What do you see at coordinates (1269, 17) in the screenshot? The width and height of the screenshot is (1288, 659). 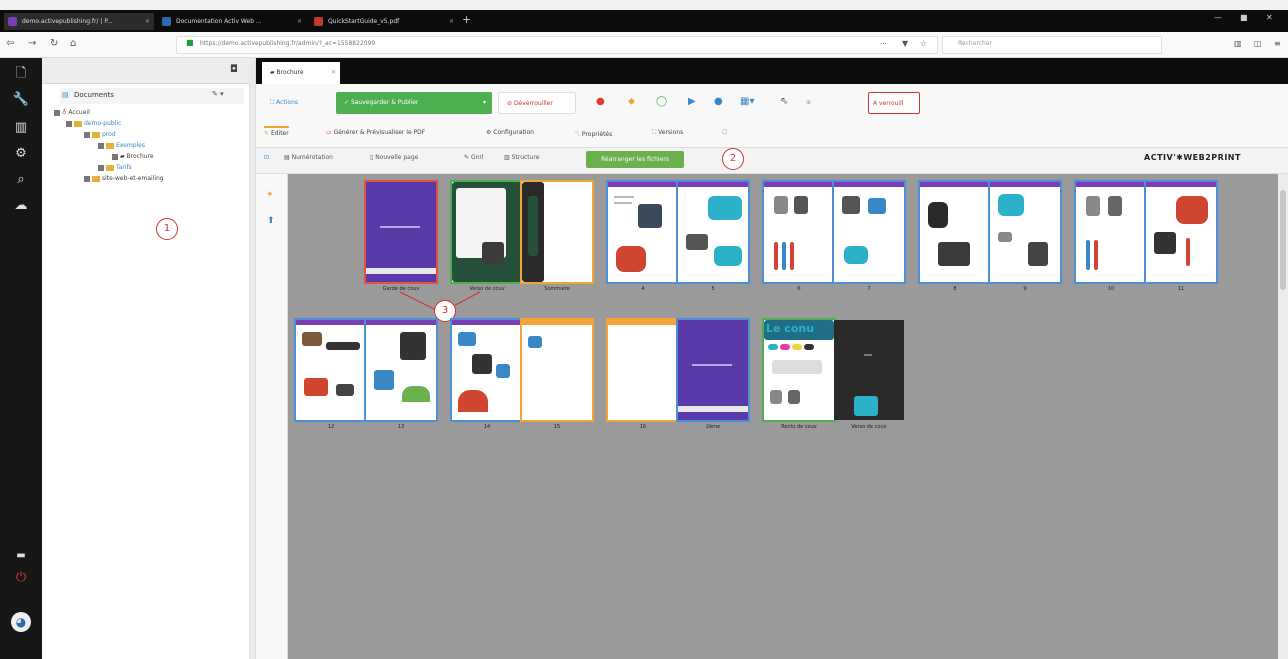 I see `window-close-icon: ✕` at bounding box center [1269, 17].